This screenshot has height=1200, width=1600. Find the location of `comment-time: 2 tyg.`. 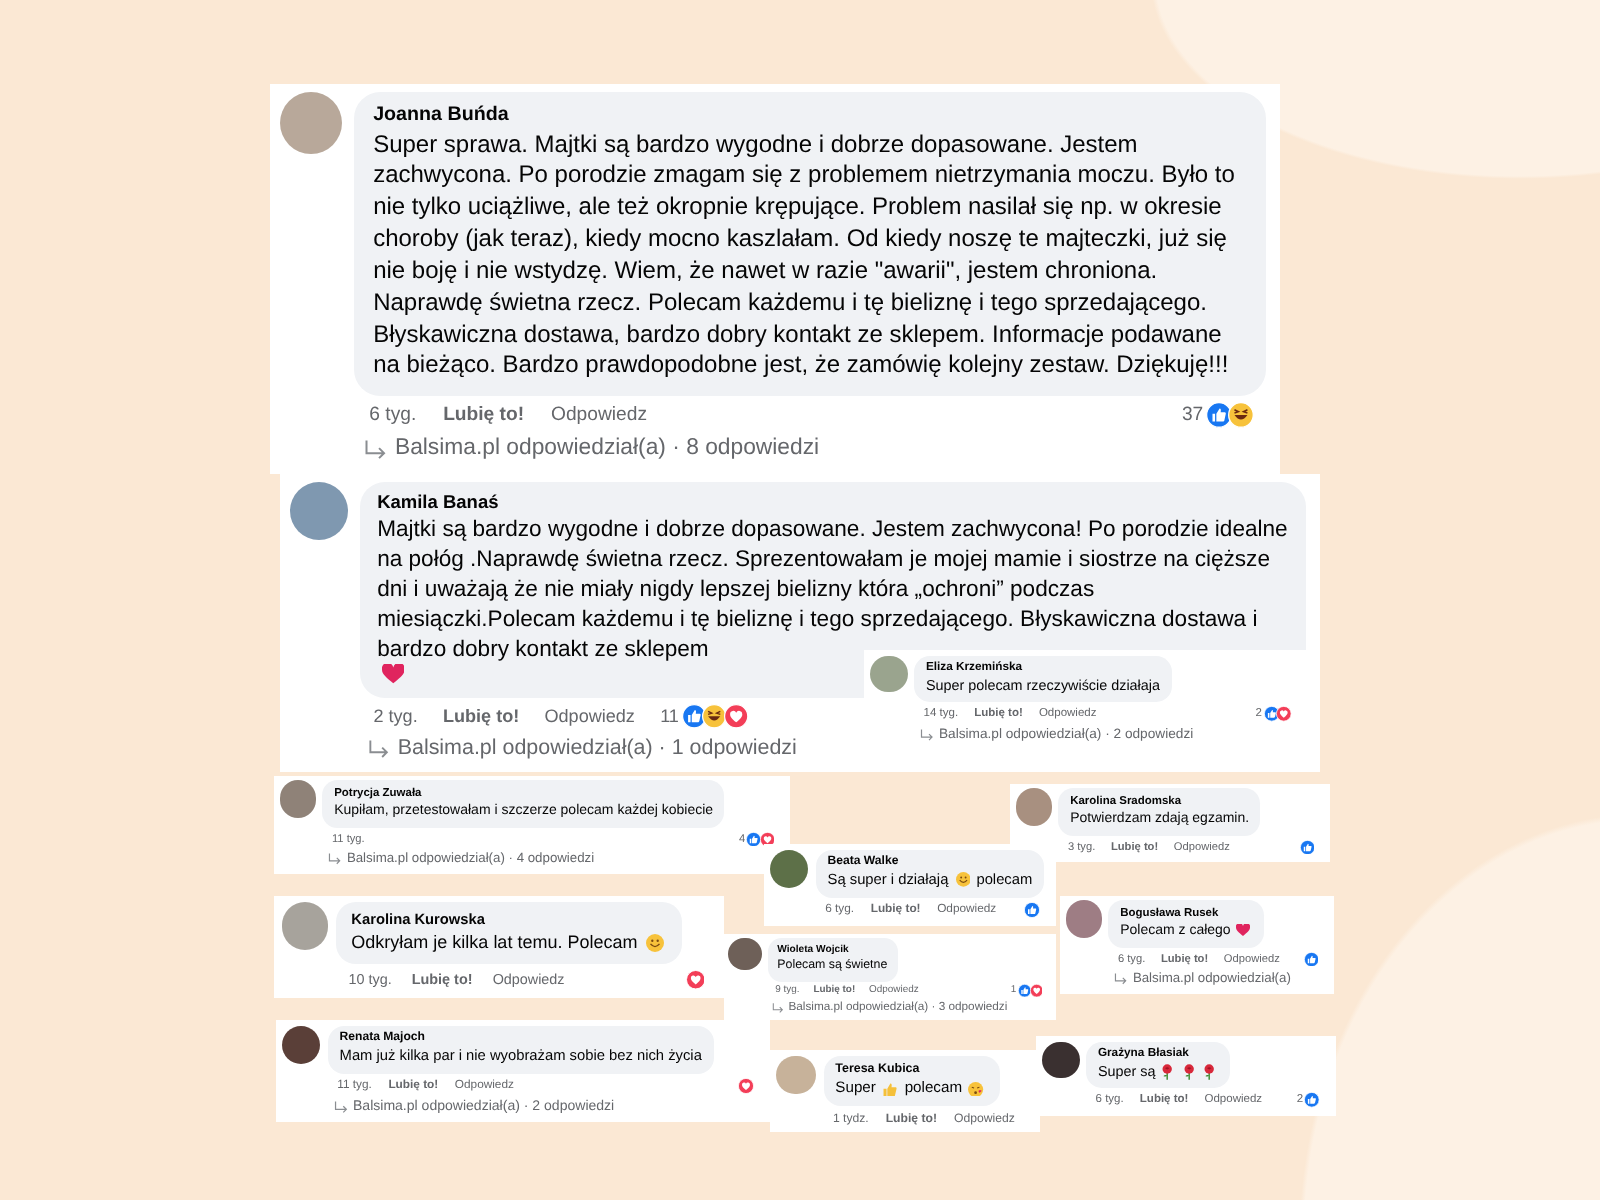

comment-time: 2 tyg. is located at coordinates (395, 716).